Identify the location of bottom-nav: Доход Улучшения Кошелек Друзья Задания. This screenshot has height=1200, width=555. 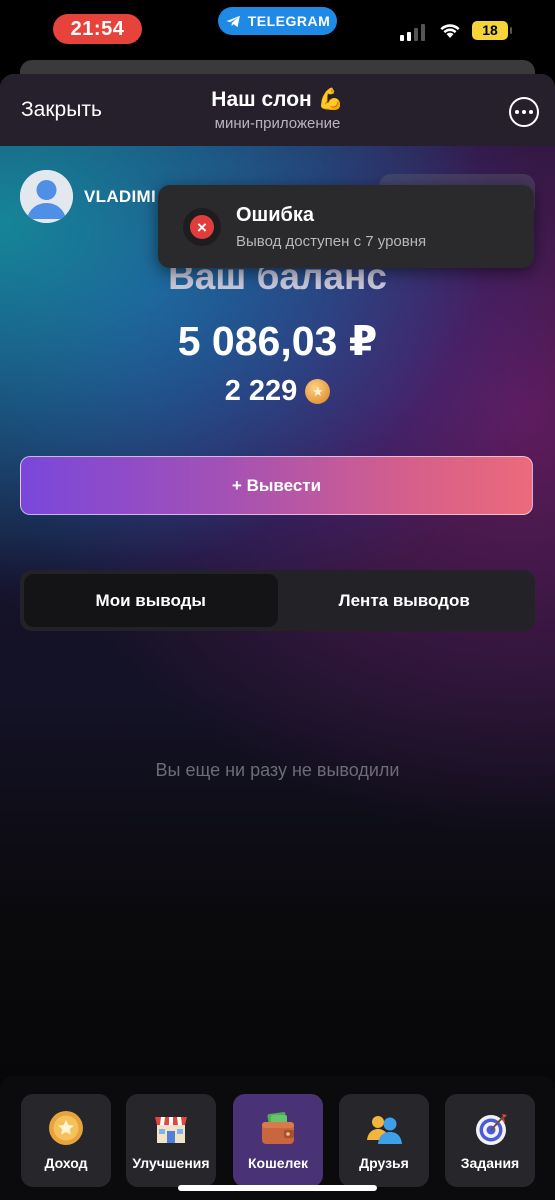
(277, 1138).